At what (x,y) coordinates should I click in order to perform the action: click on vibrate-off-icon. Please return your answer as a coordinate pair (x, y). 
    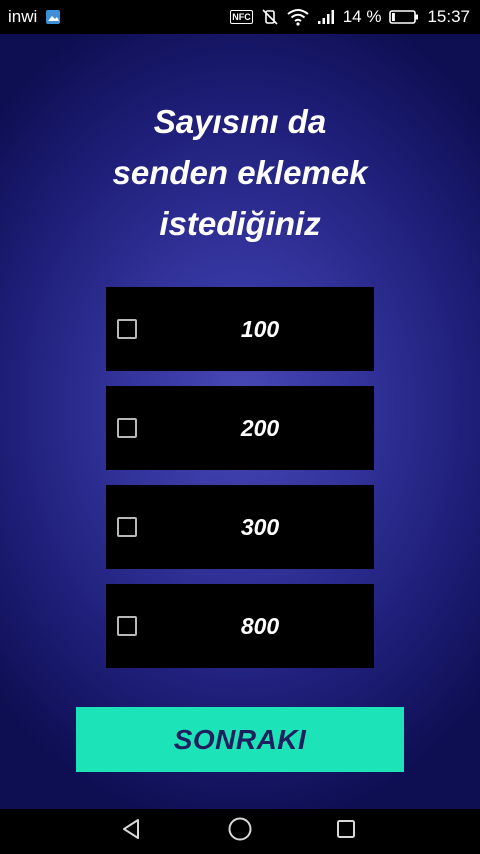
    Looking at the image, I should click on (270, 17).